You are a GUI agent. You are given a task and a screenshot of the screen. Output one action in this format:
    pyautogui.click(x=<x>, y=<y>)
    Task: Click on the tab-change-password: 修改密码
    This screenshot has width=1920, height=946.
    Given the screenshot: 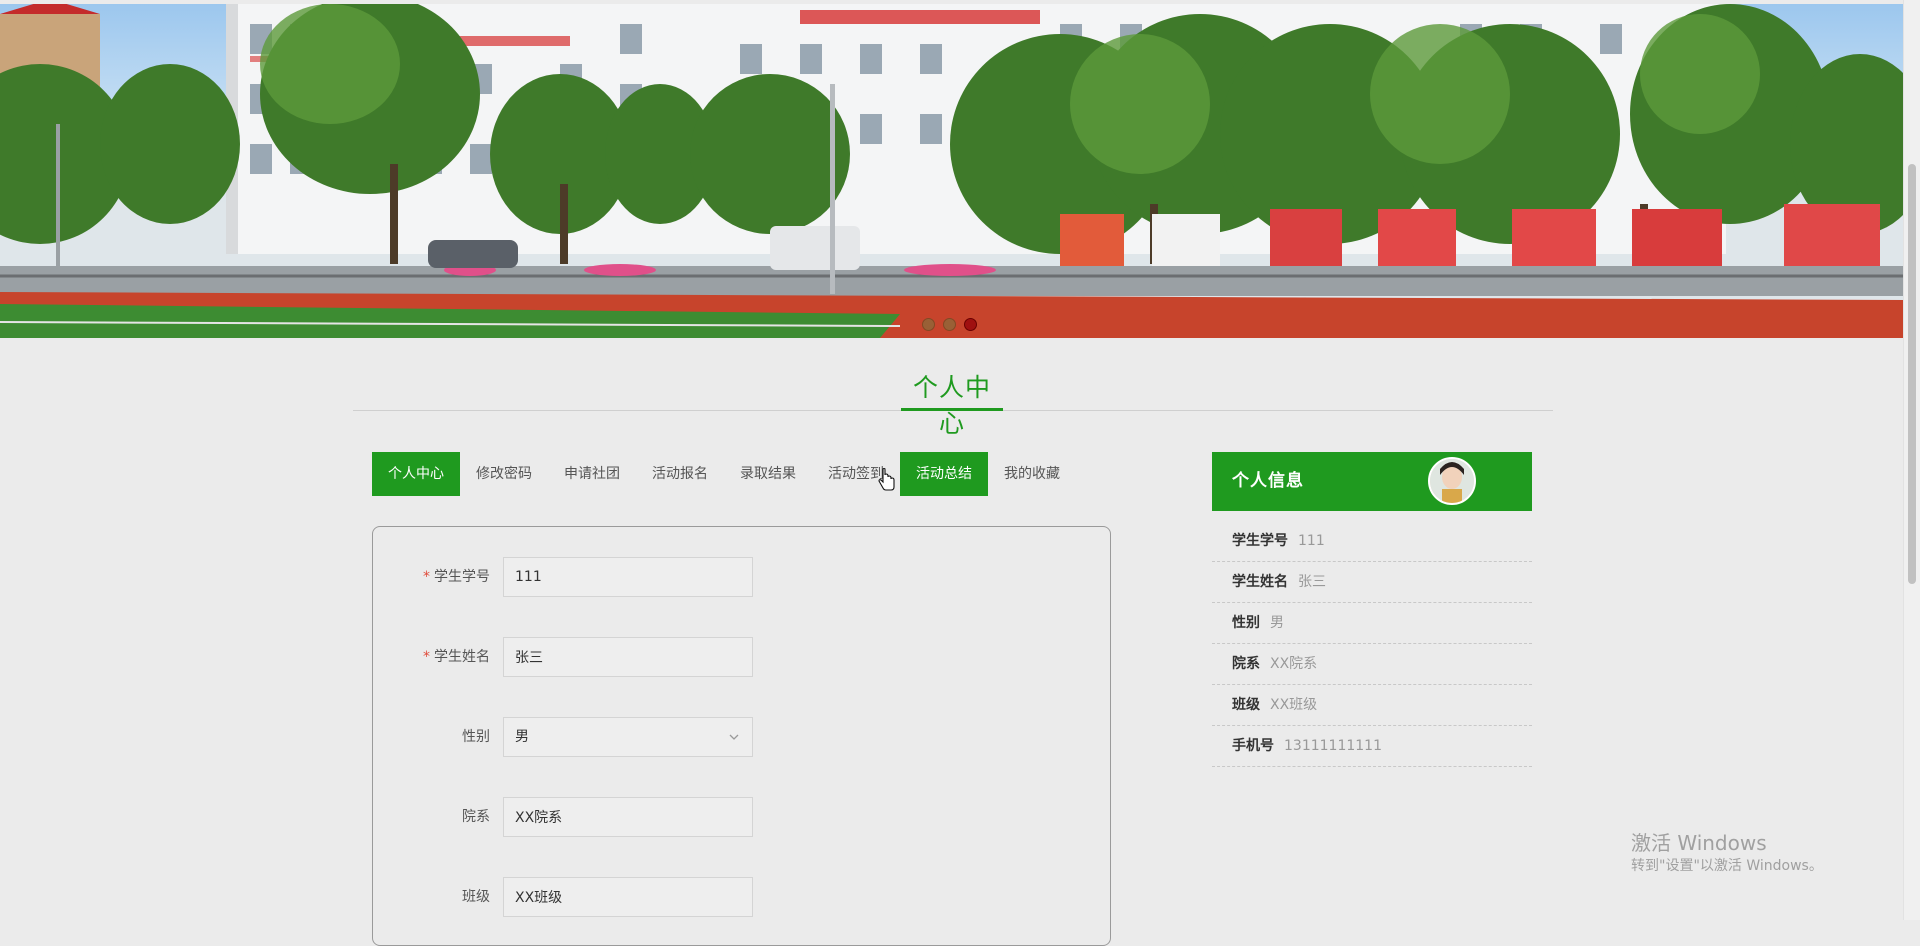 What is the action you would take?
    pyautogui.click(x=504, y=474)
    